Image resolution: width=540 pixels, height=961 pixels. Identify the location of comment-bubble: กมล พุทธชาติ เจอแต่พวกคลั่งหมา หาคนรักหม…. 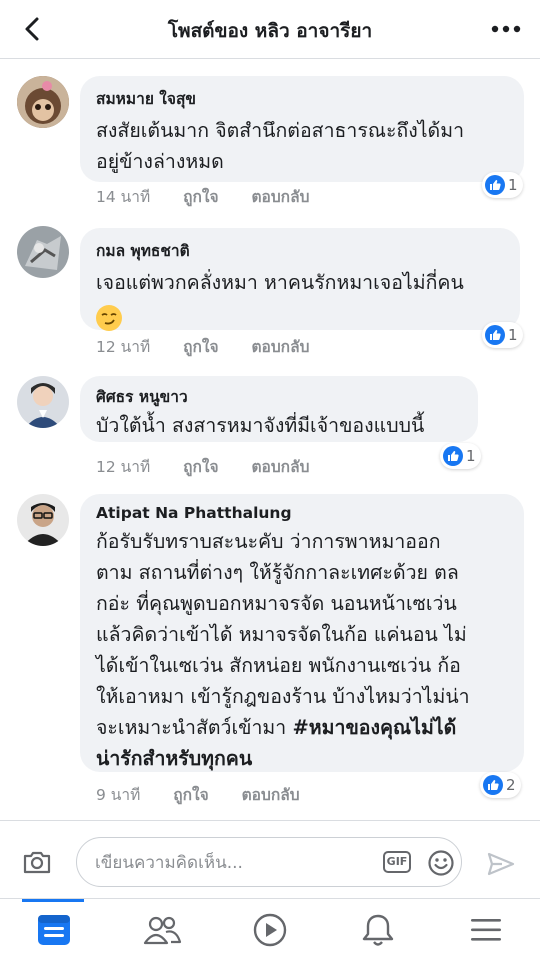
(300, 279).